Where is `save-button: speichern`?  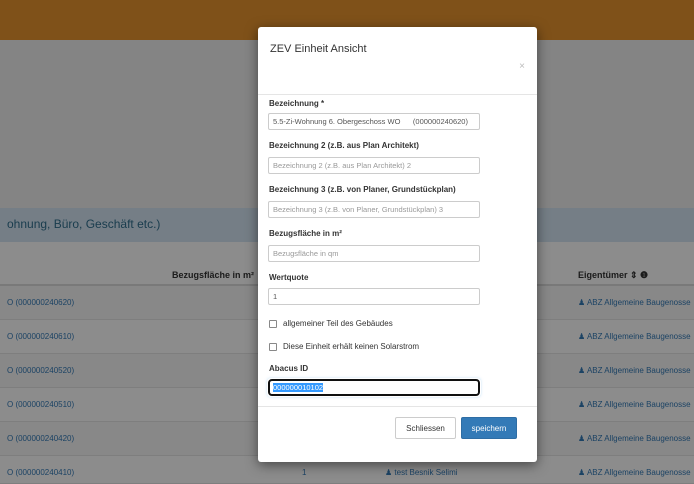
save-button: speichern is located at coordinates (489, 428).